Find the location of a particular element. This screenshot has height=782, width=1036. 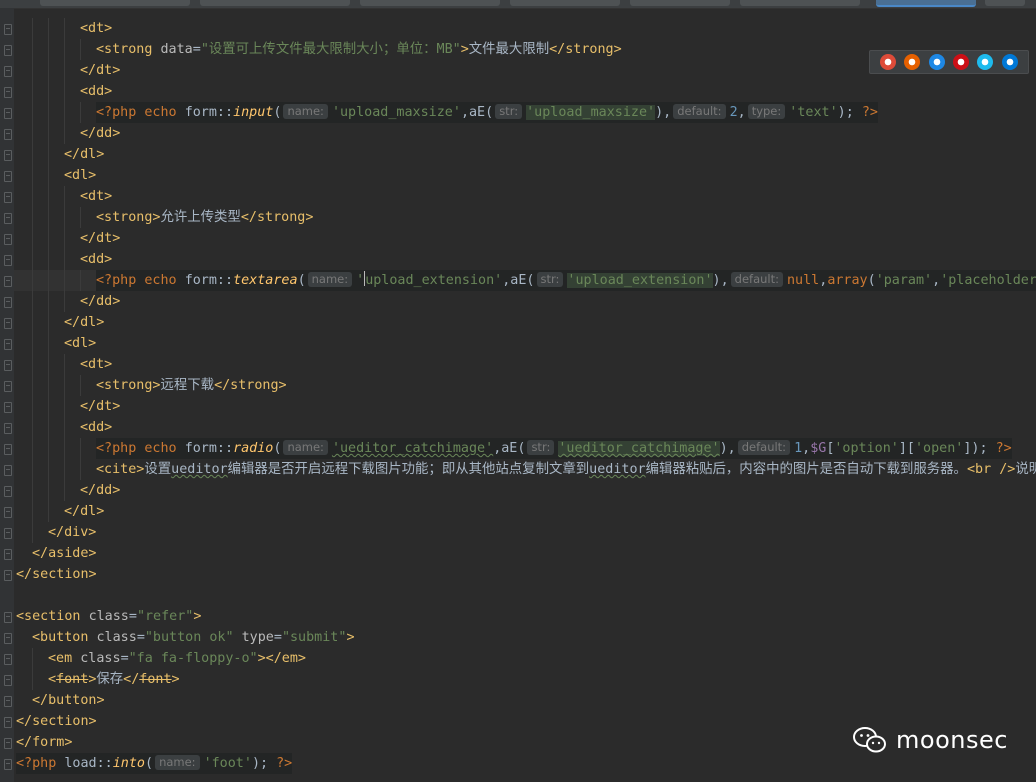

code-token: 'open' is located at coordinates (939, 448).